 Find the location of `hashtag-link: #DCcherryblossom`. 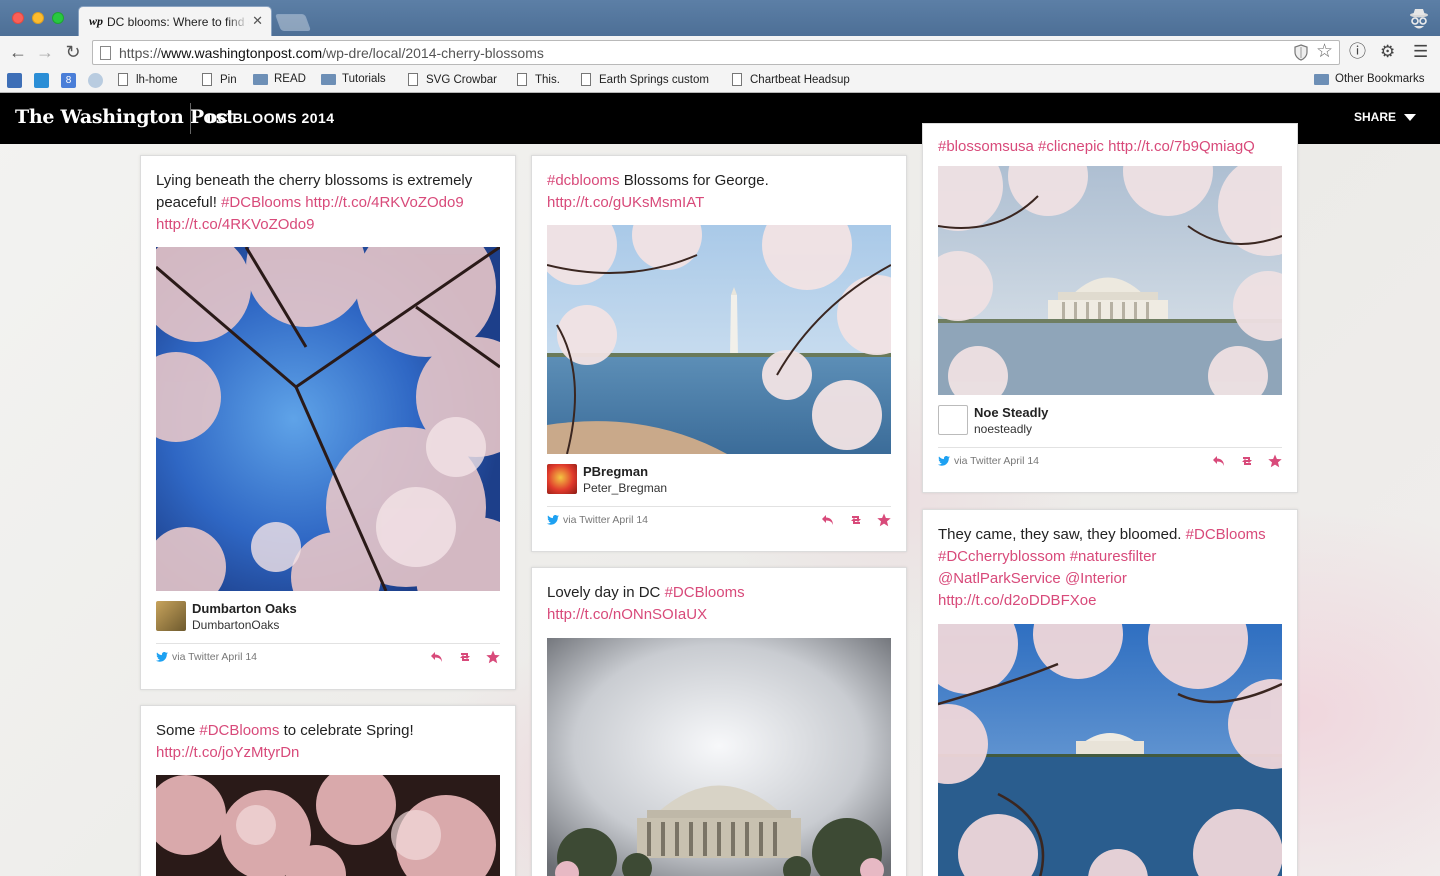

hashtag-link: #DCcherryblossom is located at coordinates (1002, 556).